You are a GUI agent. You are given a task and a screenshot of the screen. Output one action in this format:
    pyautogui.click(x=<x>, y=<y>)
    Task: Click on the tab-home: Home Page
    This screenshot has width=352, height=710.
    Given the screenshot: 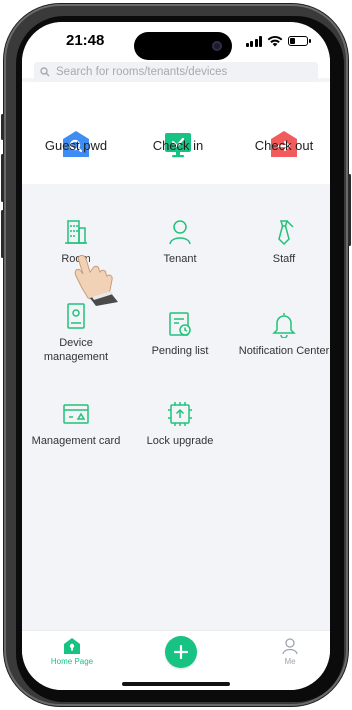 What is the action you would take?
    pyautogui.click(x=72, y=651)
    